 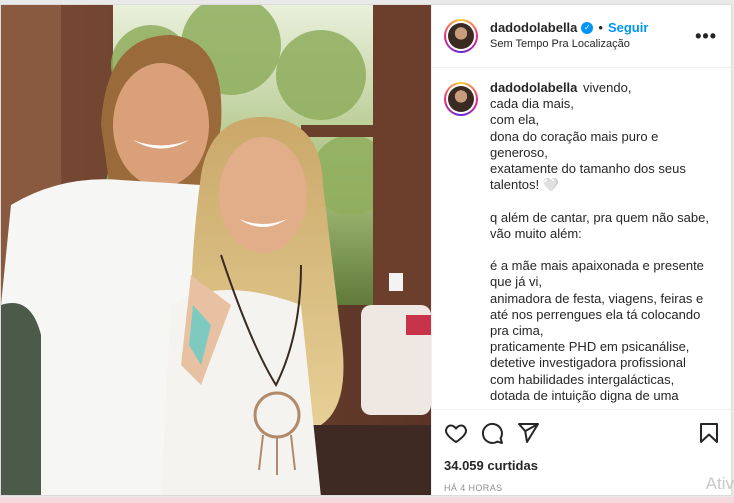 I want to click on more-options-icon: •••, so click(x=706, y=36).